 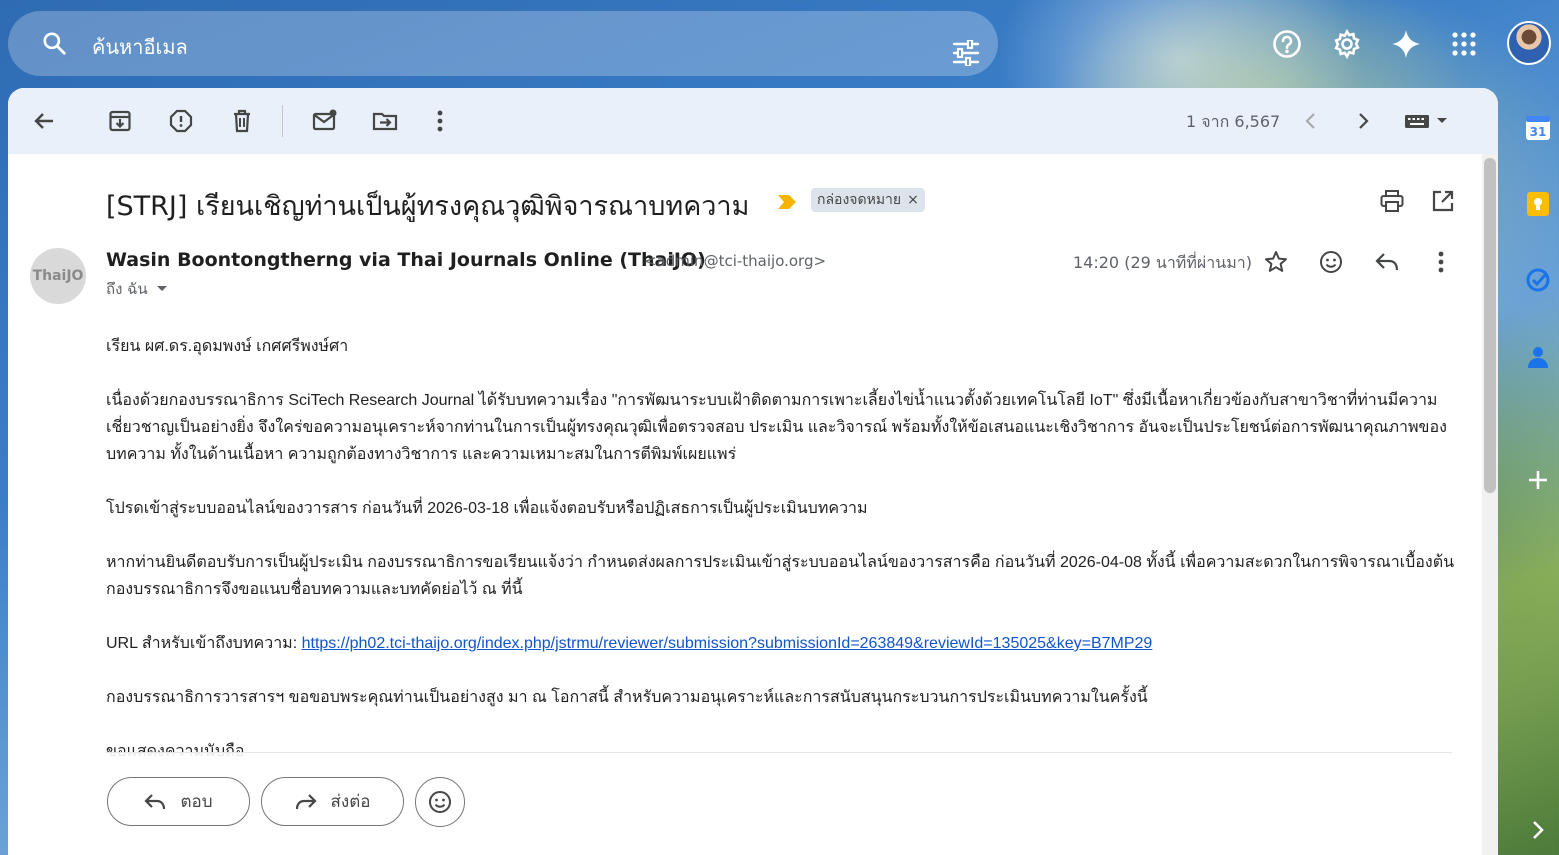 I want to click on pager-count: 1 จาก 6,567, so click(x=1233, y=121).